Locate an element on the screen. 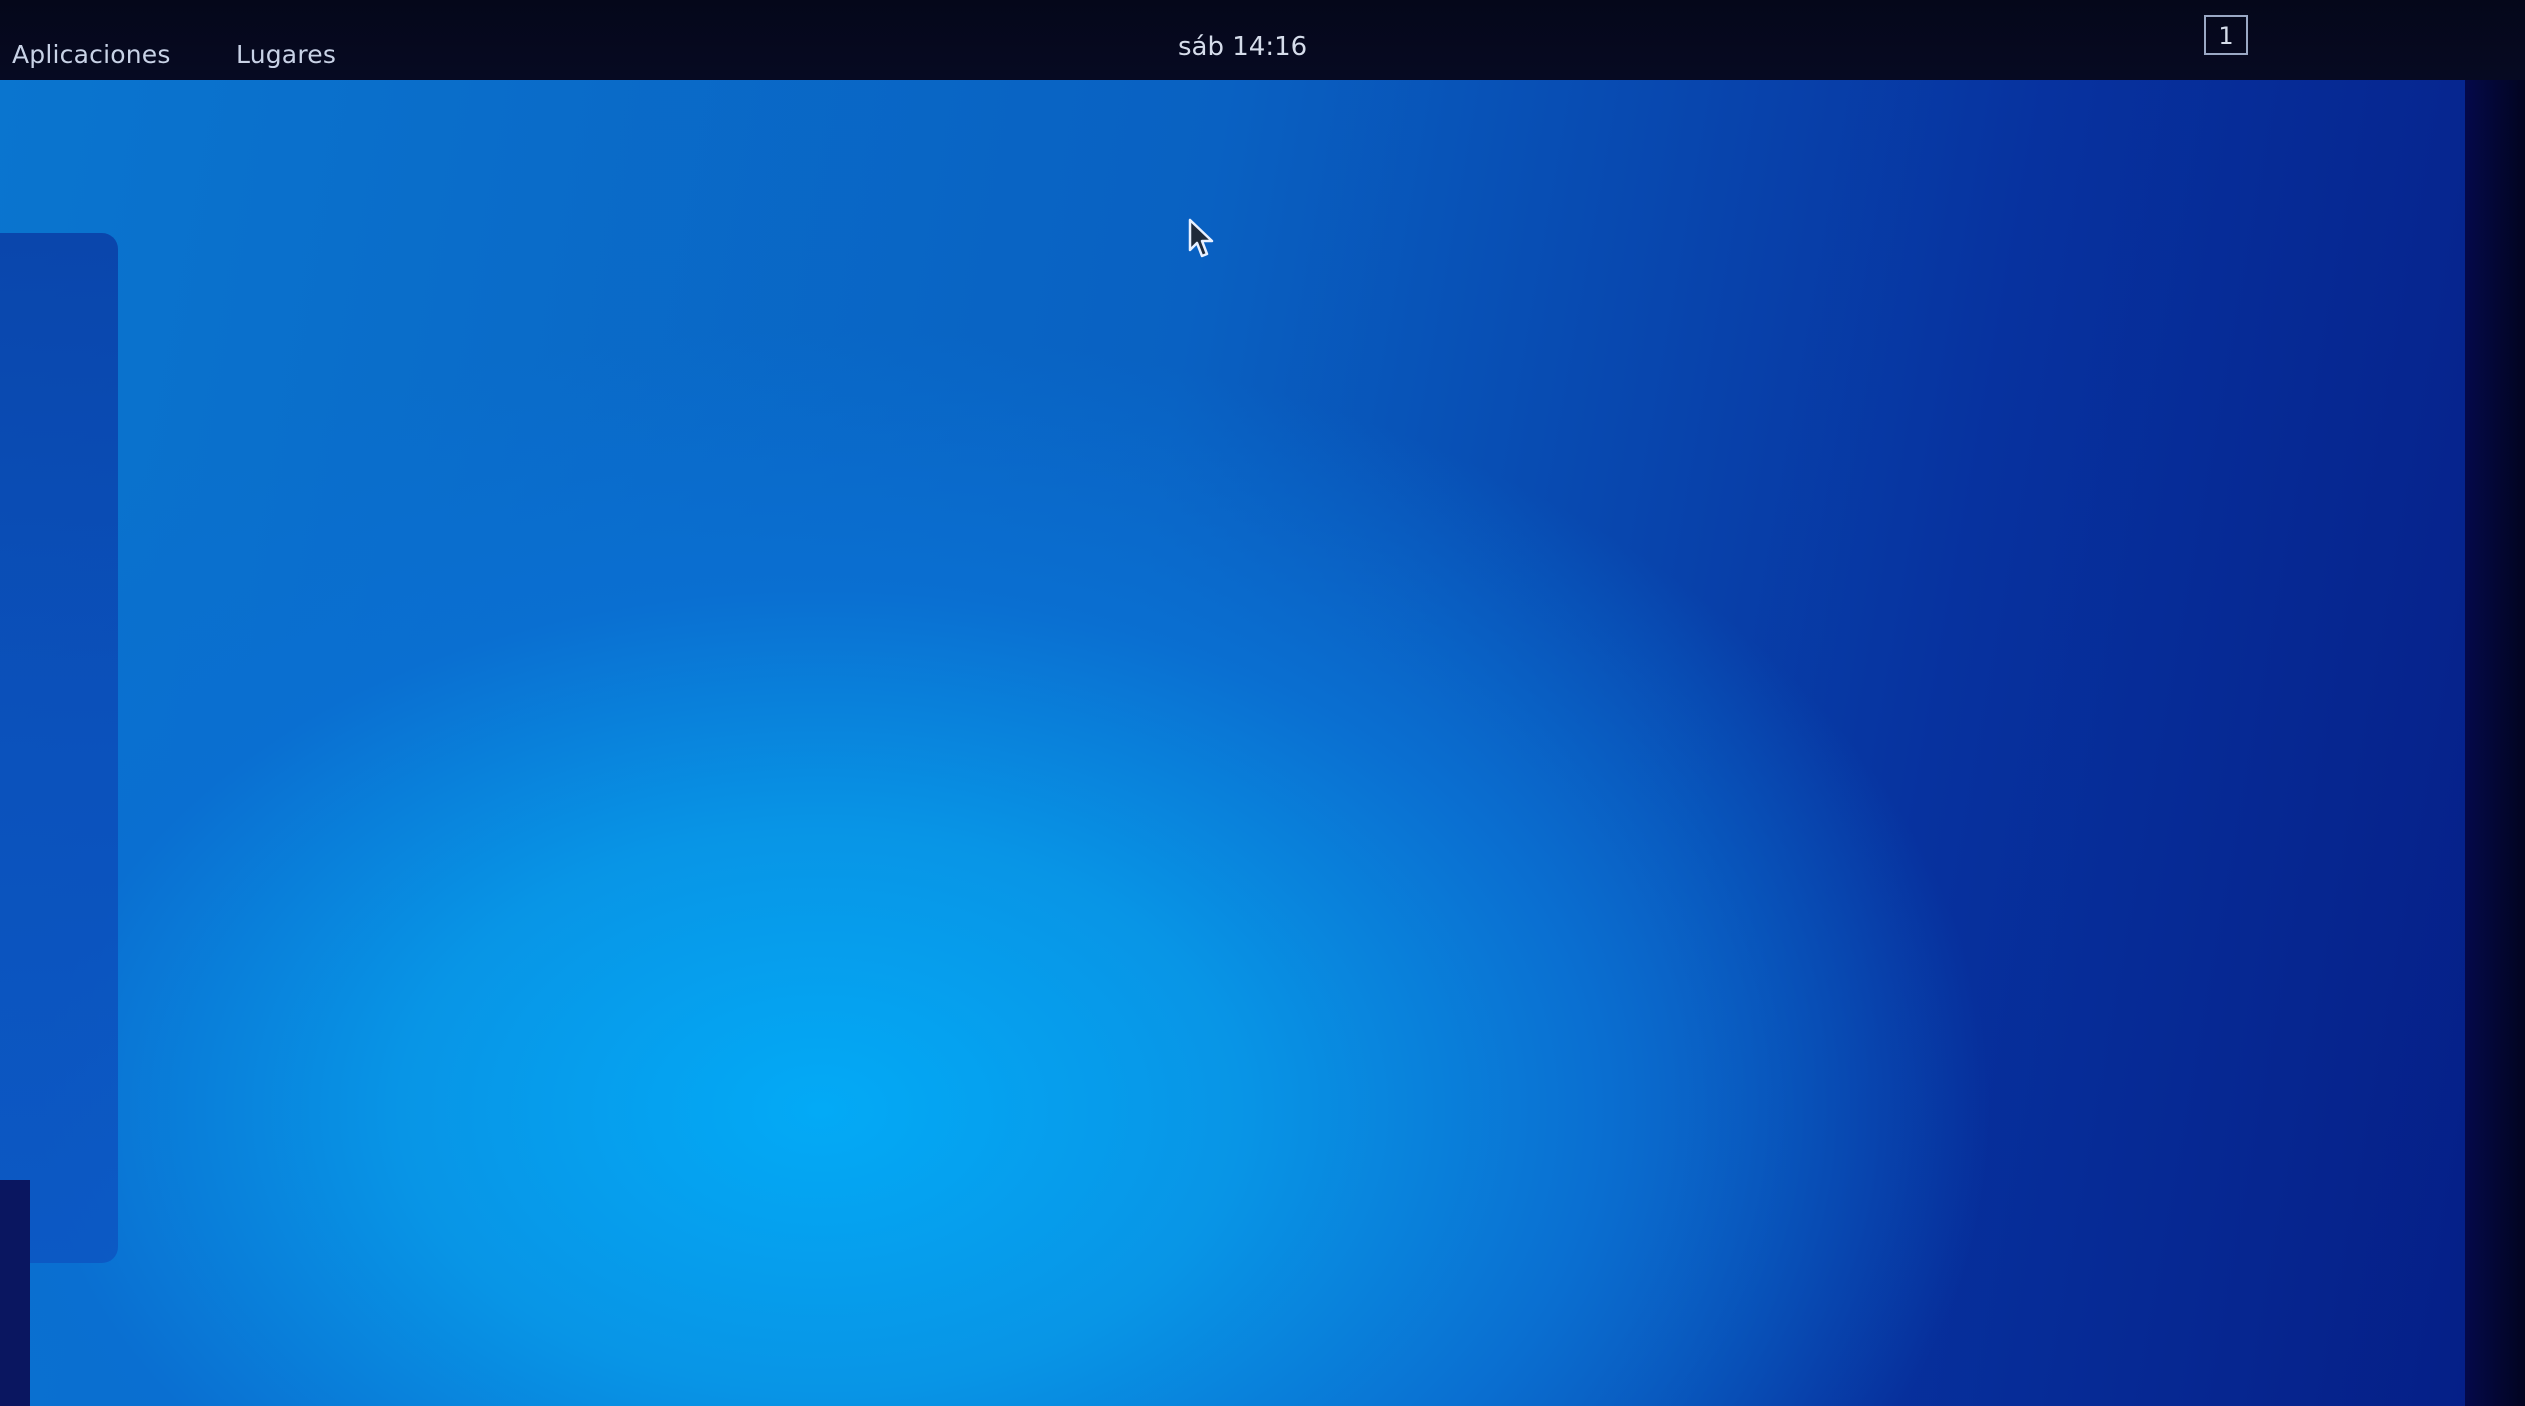 The image size is (2525, 1406). side-dash-panel is located at coordinates (59, 748).